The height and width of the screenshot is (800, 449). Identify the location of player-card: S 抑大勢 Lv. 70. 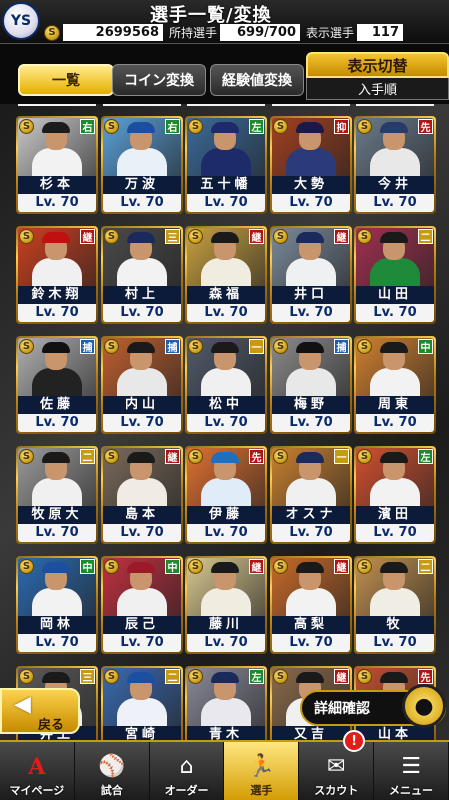
(311, 165).